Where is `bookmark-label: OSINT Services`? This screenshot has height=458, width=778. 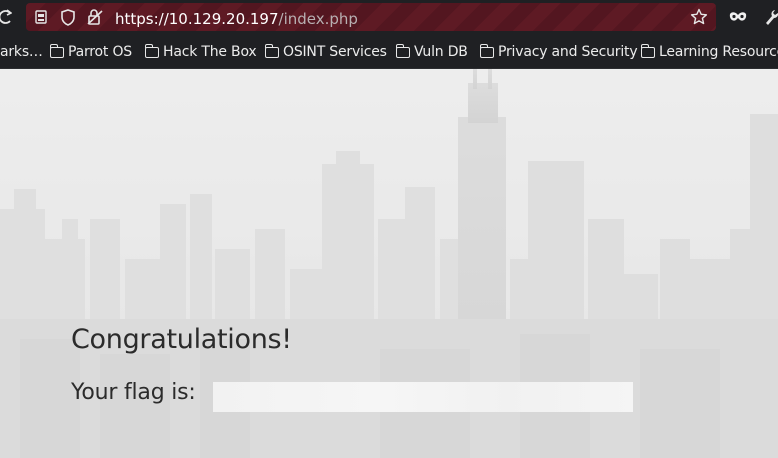 bookmark-label: OSINT Services is located at coordinates (335, 52).